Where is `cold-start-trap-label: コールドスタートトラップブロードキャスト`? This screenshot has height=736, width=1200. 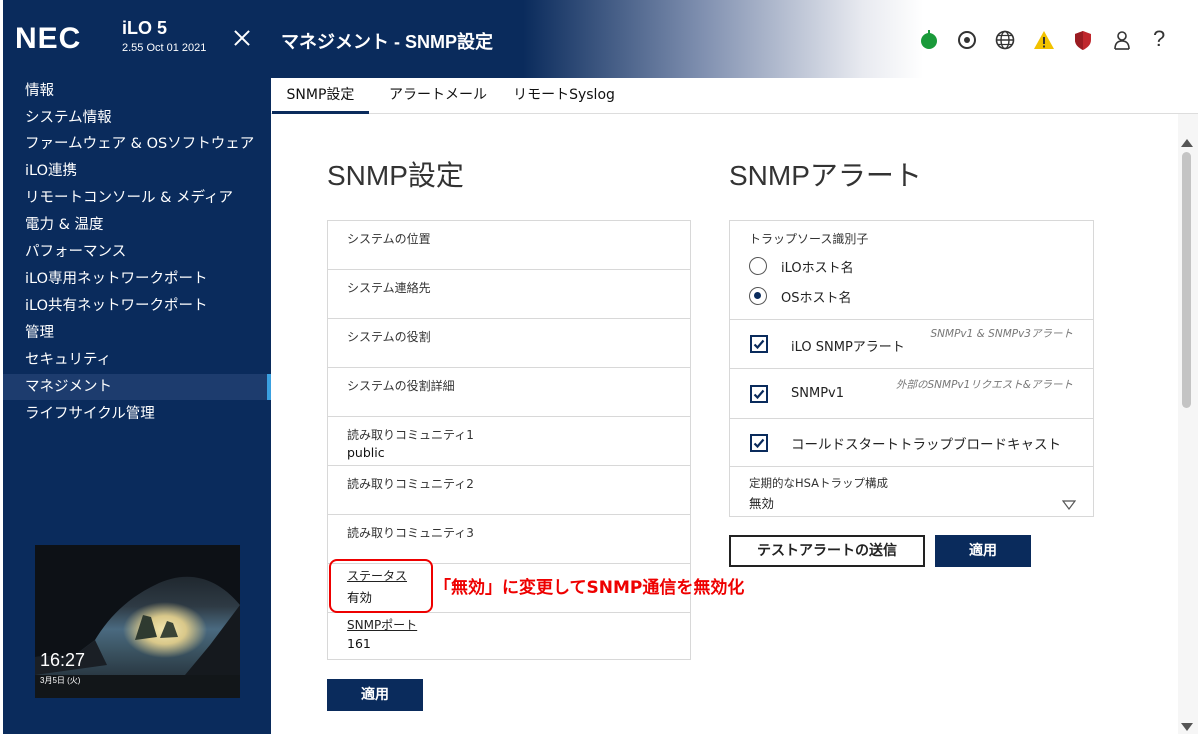
cold-start-trap-label: コールドスタートトラップブロードキャスト is located at coordinates (926, 445).